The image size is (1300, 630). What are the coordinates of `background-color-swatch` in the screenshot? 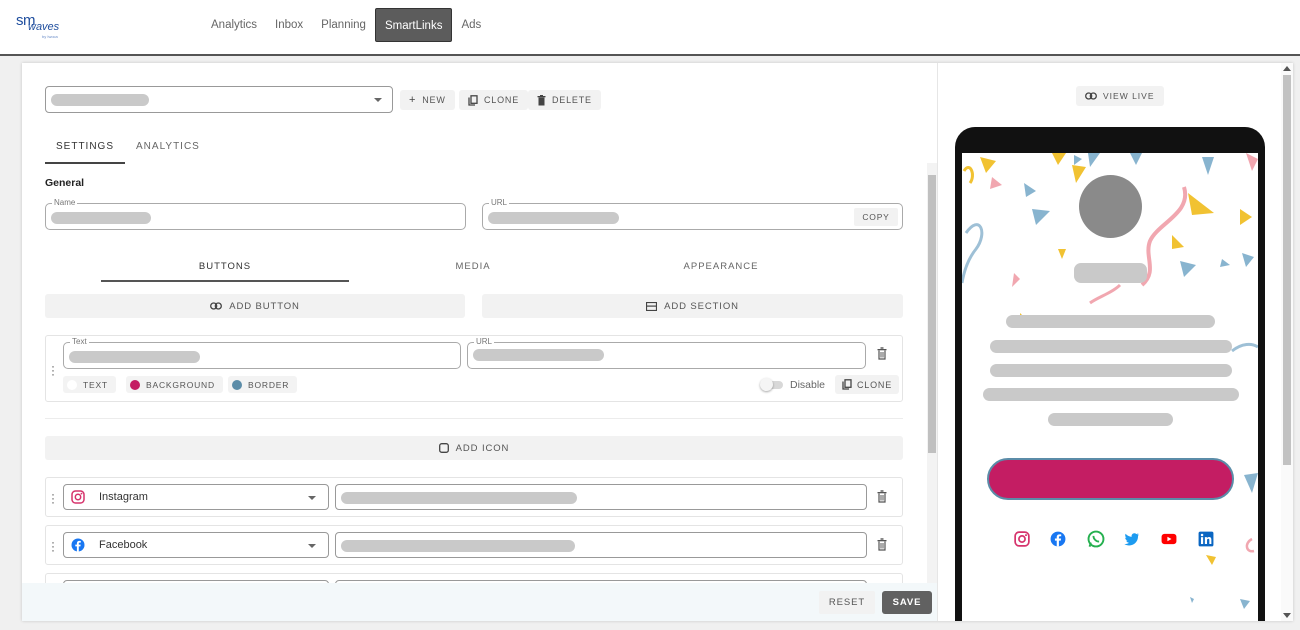 It's located at (135, 384).